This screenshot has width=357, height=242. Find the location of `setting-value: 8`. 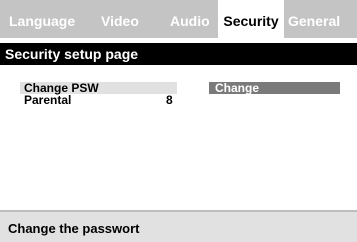

setting-value: 8 is located at coordinates (169, 100).